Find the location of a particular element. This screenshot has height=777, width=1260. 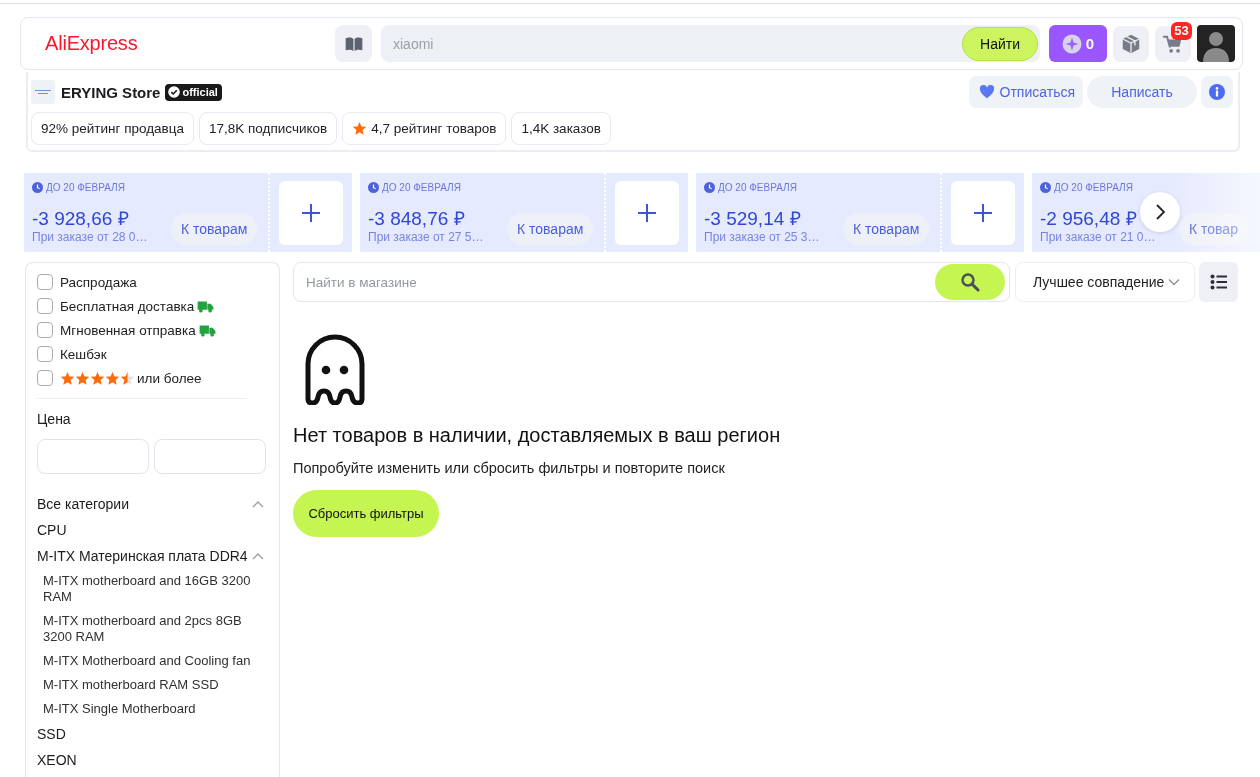

list-icon is located at coordinates (1218, 282).